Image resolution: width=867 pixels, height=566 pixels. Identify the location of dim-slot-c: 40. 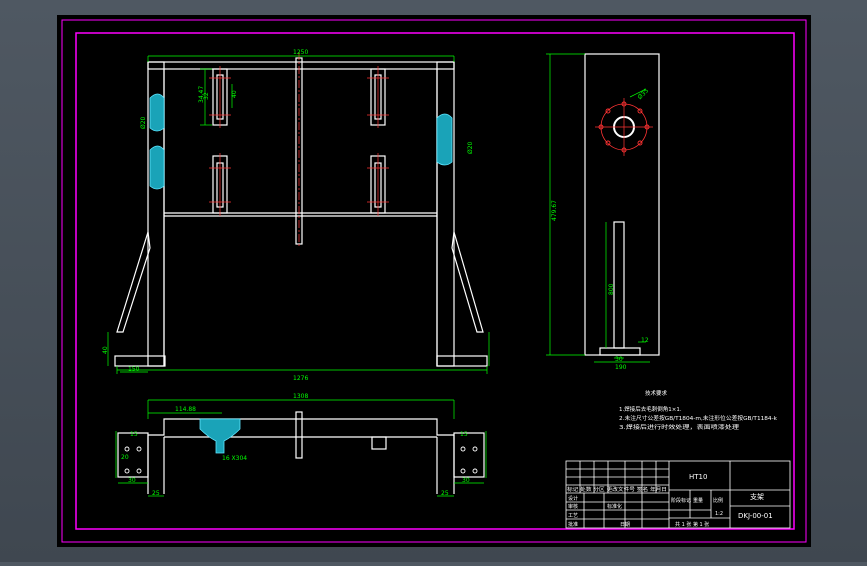
(234, 94).